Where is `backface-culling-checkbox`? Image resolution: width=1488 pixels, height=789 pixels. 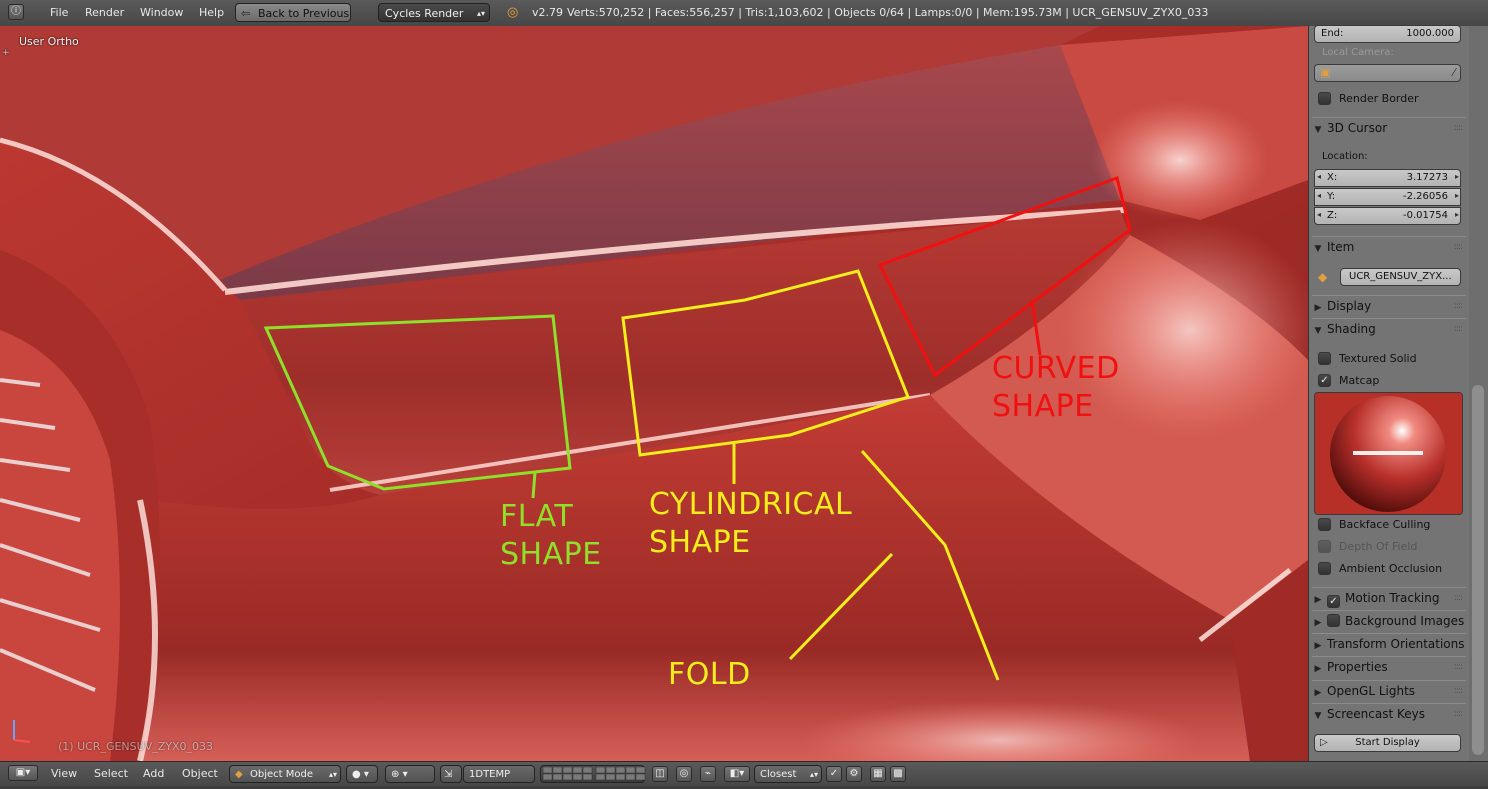
backface-culling-checkbox is located at coordinates (1324, 524).